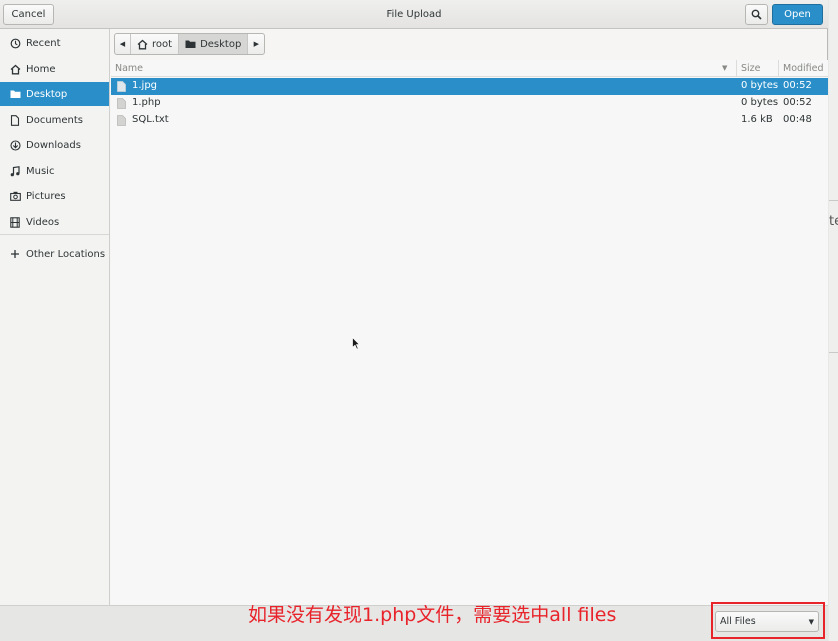  What do you see at coordinates (55, 317) in the screenshot?
I see `places-sidebar: Recent Home Desktop Documents Downloads` at bounding box center [55, 317].